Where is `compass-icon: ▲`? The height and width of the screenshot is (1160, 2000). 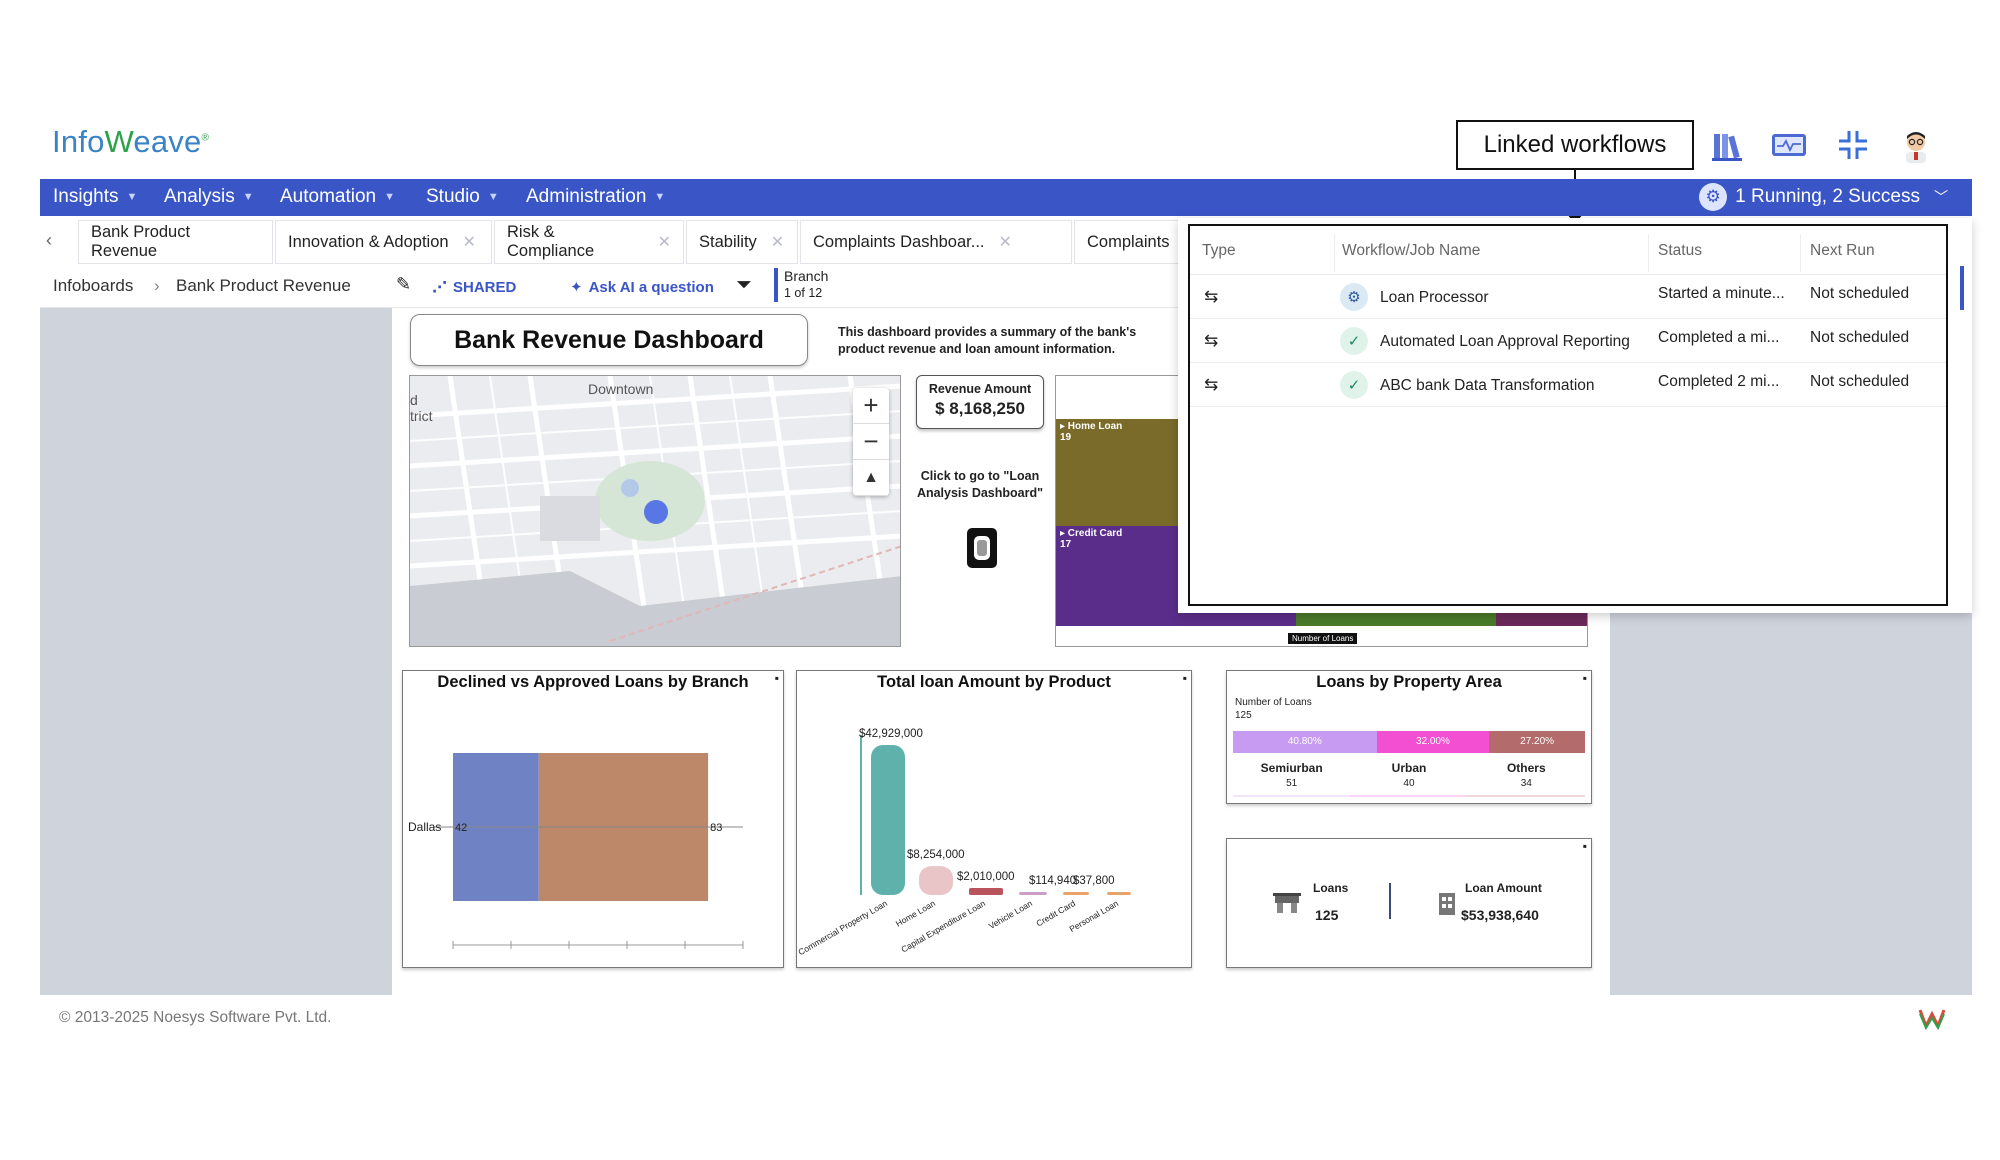 compass-icon: ▲ is located at coordinates (871, 478).